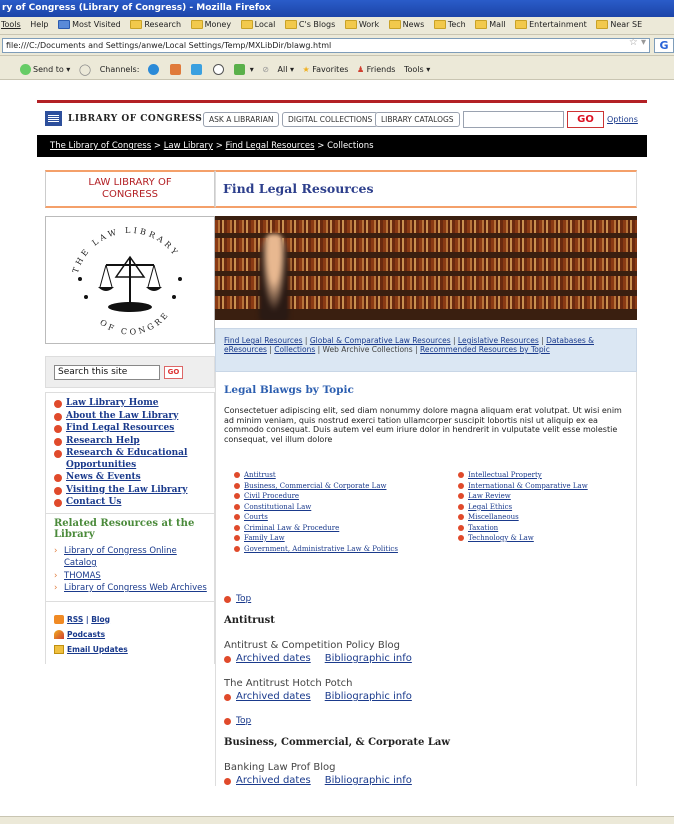 The height and width of the screenshot is (824, 674). I want to click on header-search-input, so click(513, 119).